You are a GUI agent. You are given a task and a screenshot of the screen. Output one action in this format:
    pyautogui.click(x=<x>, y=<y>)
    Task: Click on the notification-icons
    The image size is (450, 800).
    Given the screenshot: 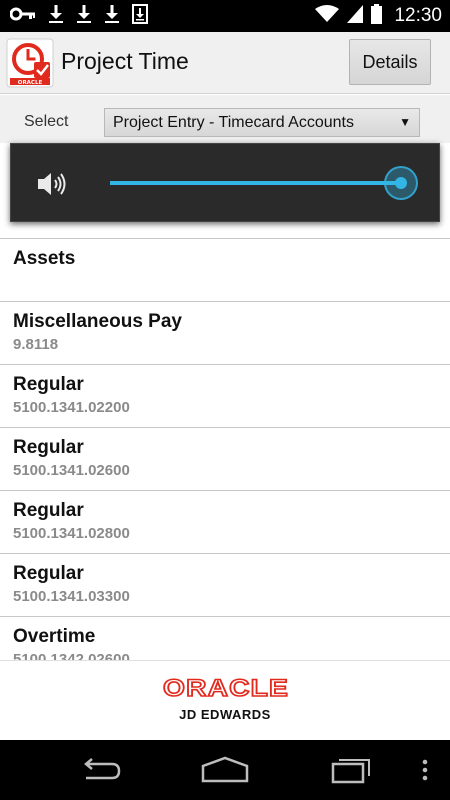 What is the action you would take?
    pyautogui.click(x=84, y=16)
    